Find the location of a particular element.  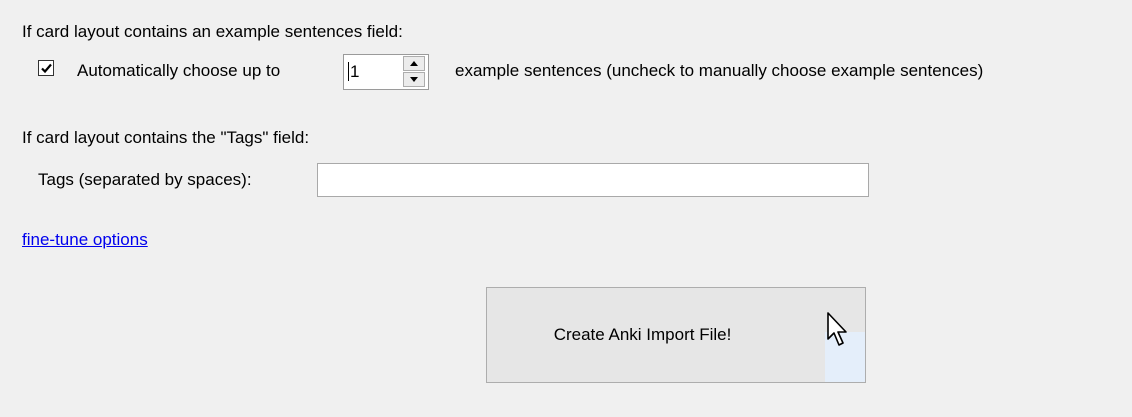

spin-down-button is located at coordinates (414, 79).